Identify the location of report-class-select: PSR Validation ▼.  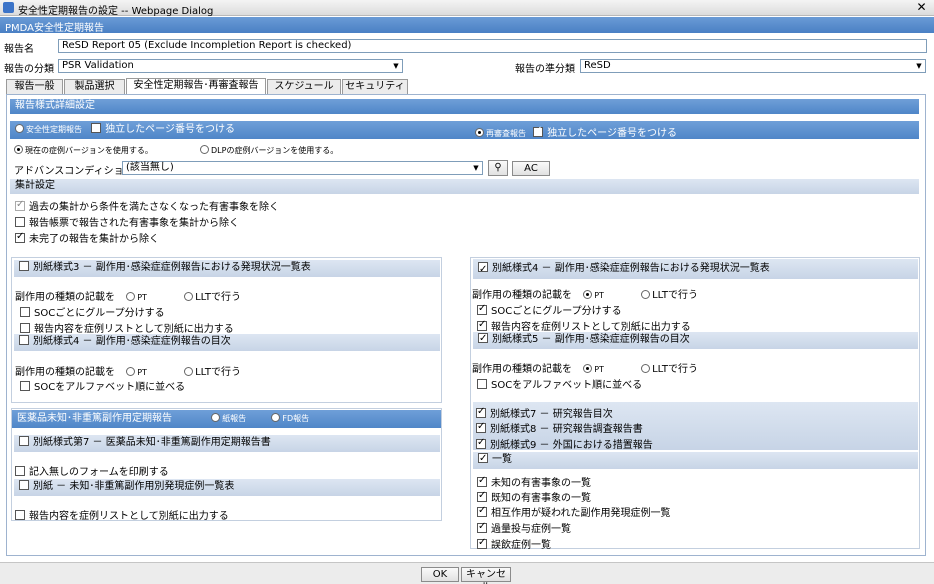
(230, 66).